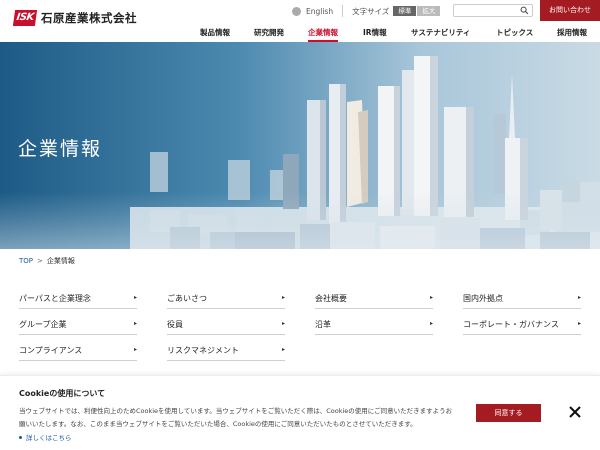  Describe the element at coordinates (62, 393) in the screenshot. I see `cookie-title: Cookieの使用について` at that location.